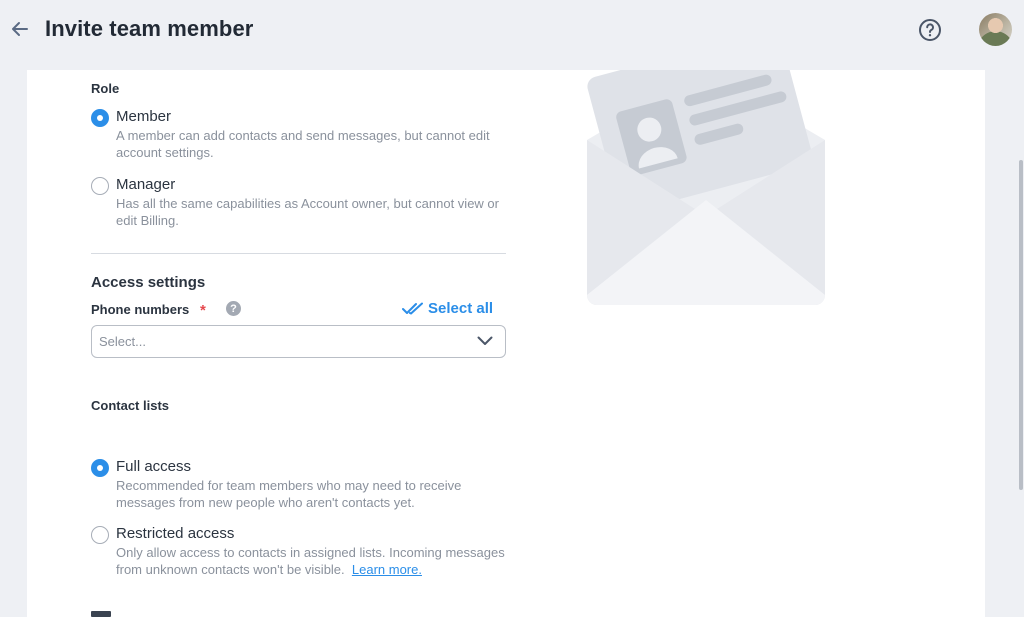  I want to click on next-section-label-cutoff, so click(101, 614).